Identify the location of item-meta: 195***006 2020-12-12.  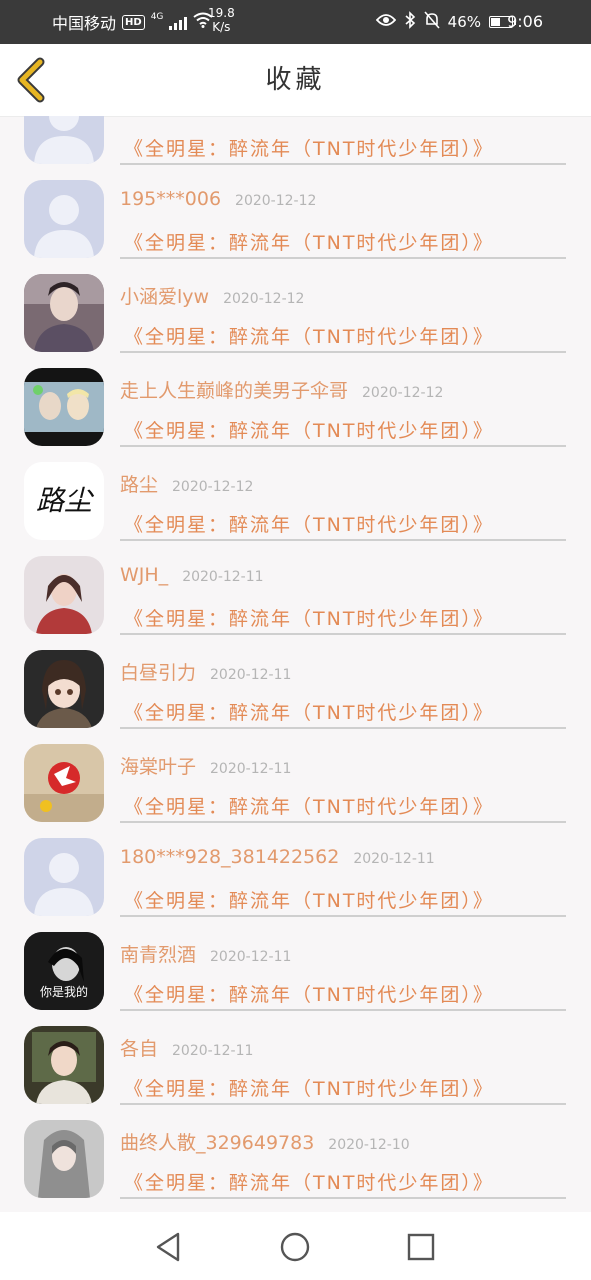
(218, 199).